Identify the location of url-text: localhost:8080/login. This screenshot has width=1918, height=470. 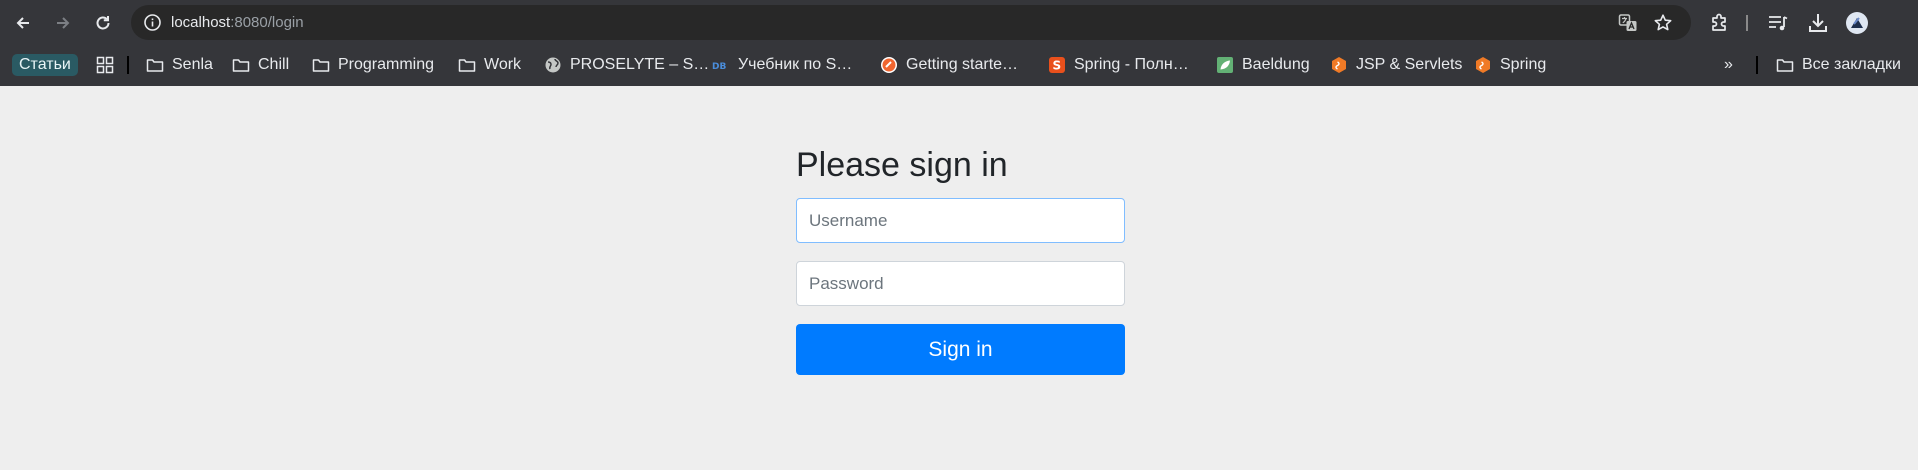
(237, 22).